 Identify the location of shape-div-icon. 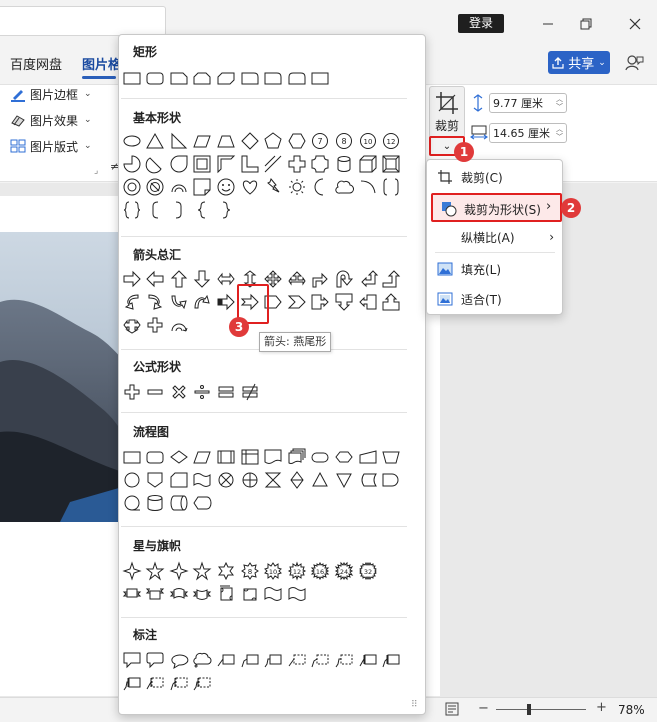
(202, 392).